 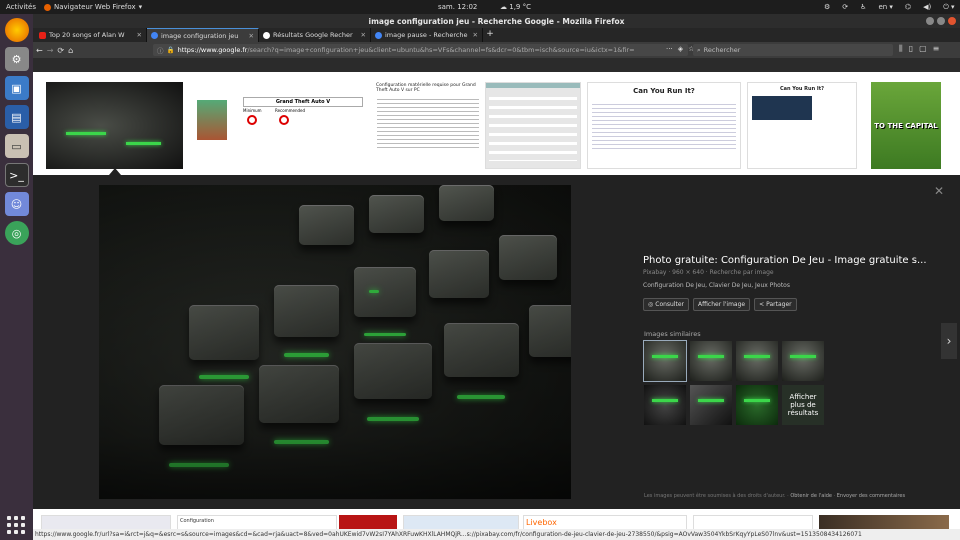 I want to click on feedback-link: Envoyer des commentaires, so click(x=871, y=496).